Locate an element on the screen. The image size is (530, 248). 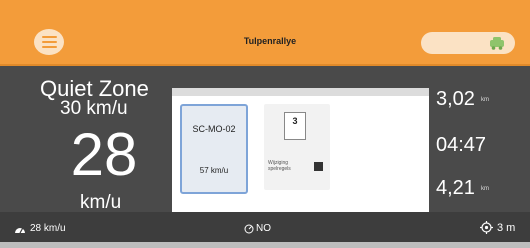
avg-speed-label: 28 km/u is located at coordinates (48, 228).